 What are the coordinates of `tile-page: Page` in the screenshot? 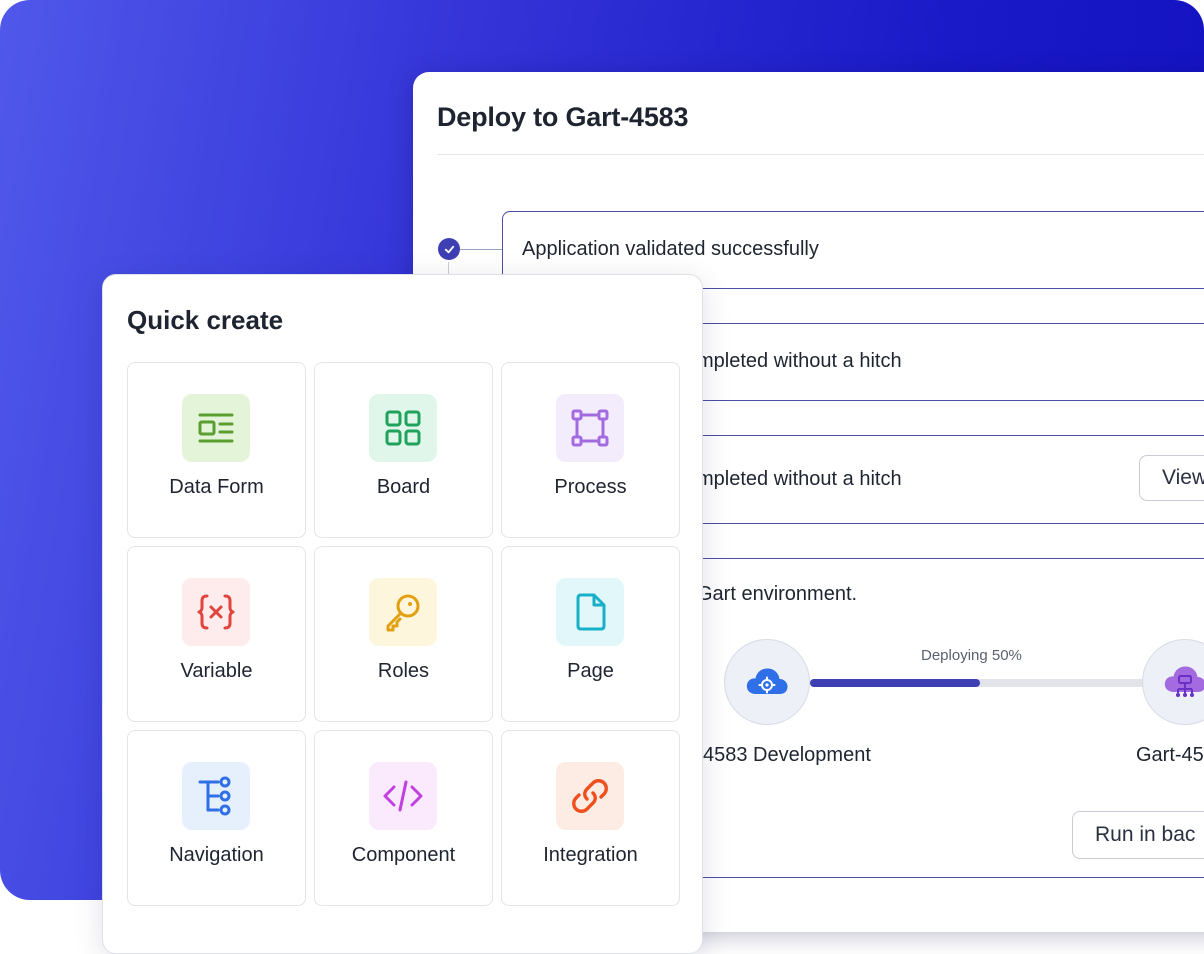 It's located at (590, 634).